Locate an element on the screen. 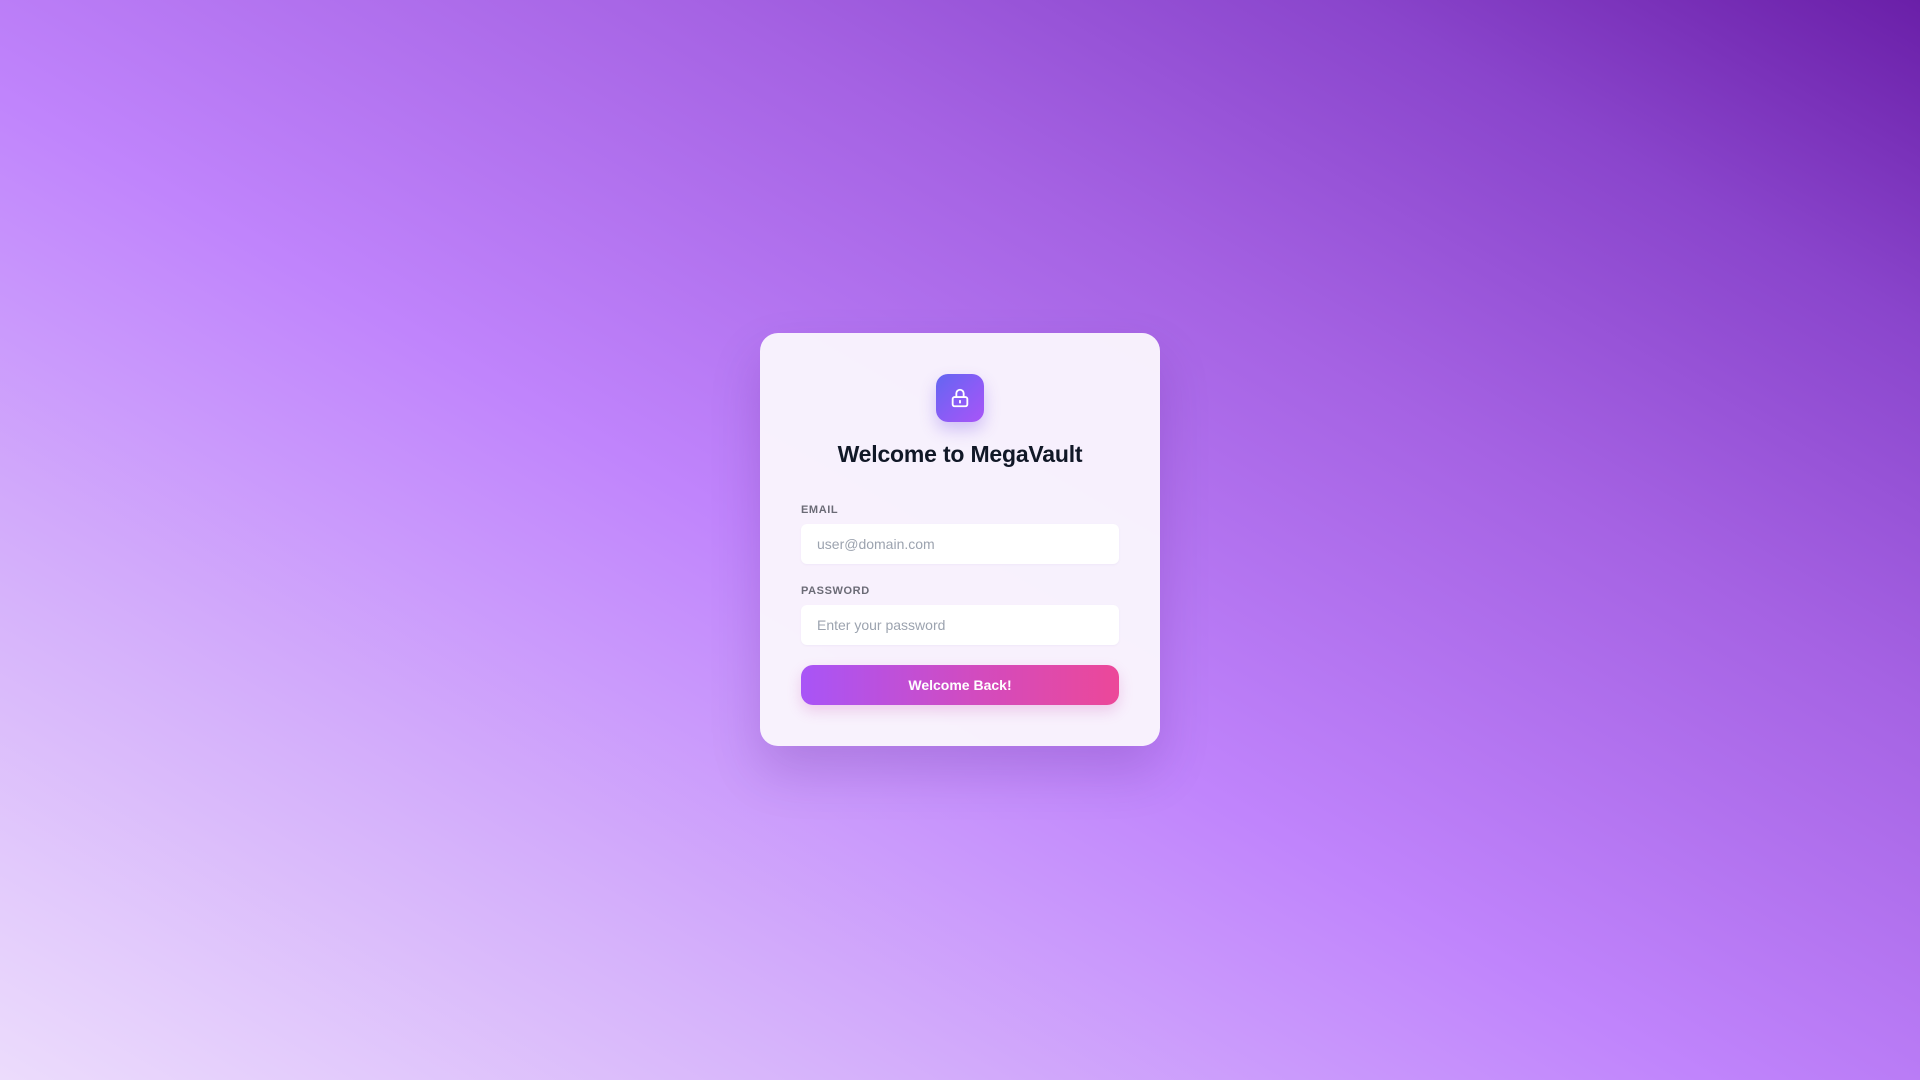 The image size is (1920, 1080). lock-icon is located at coordinates (960, 398).